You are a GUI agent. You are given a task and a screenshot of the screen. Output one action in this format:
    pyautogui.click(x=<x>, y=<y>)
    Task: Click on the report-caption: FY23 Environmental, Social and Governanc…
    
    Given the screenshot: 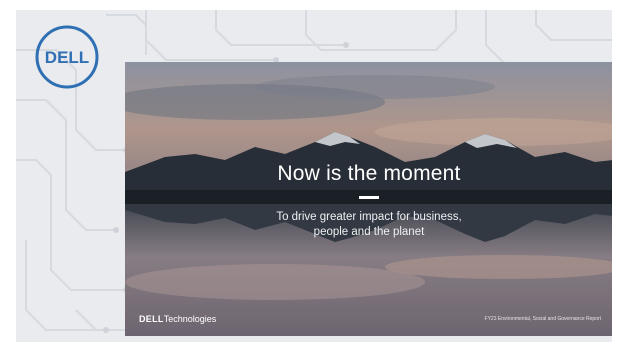 What is the action you would take?
    pyautogui.click(x=542, y=319)
    